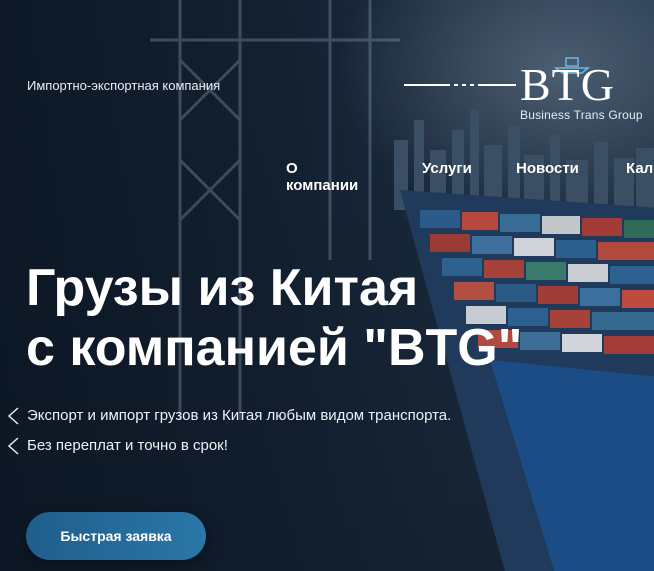  Describe the element at coordinates (274, 348) in the screenshot. I see `headline-line-2: с компанией "BTG"` at that location.